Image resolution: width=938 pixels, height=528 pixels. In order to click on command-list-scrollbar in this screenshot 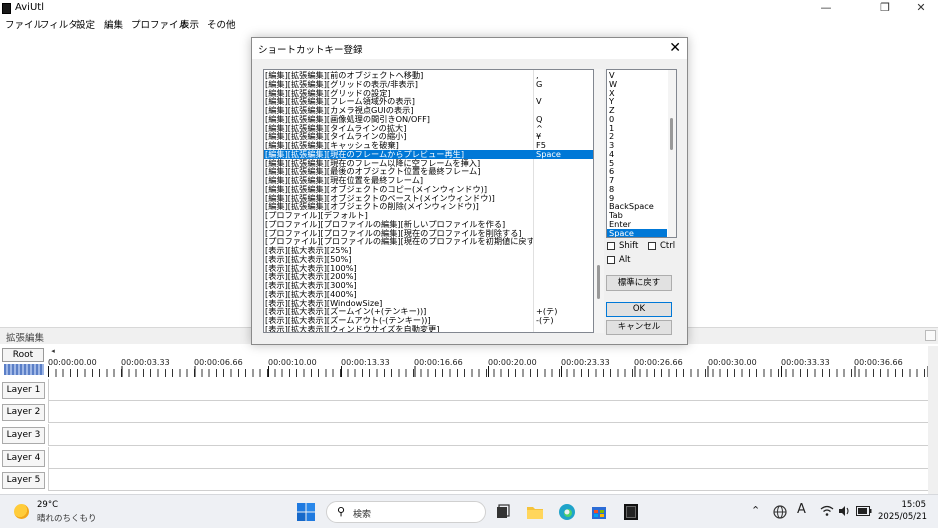, I will do `click(599, 201)`.